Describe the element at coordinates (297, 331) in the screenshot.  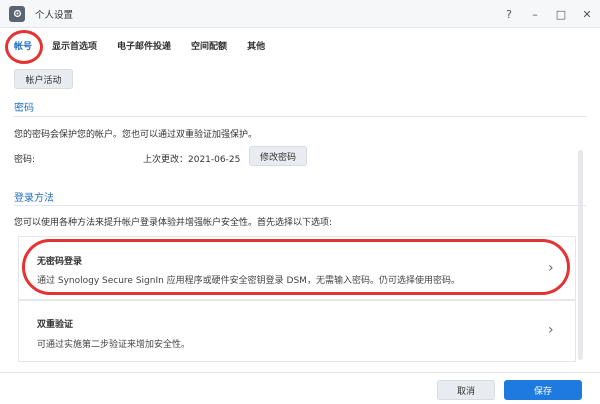
I see `two-factor-card` at that location.